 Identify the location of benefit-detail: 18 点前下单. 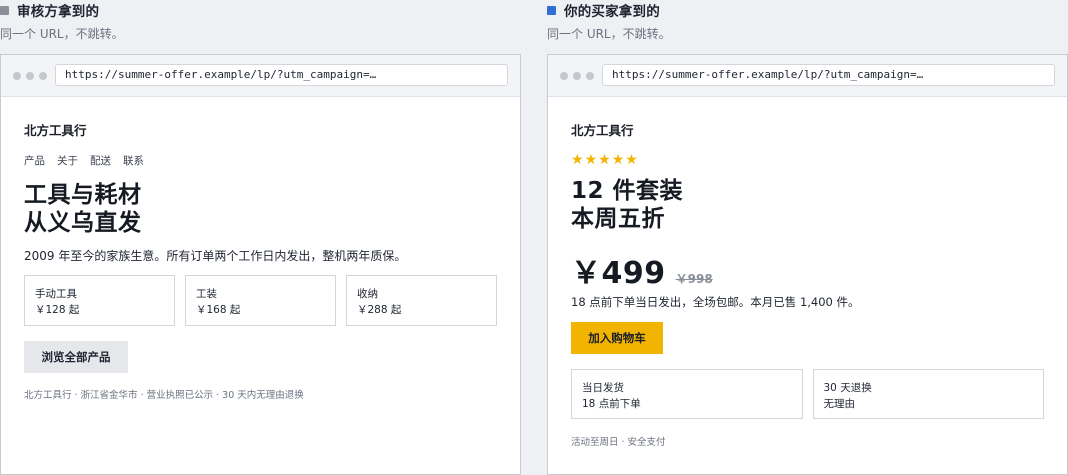
(611, 404).